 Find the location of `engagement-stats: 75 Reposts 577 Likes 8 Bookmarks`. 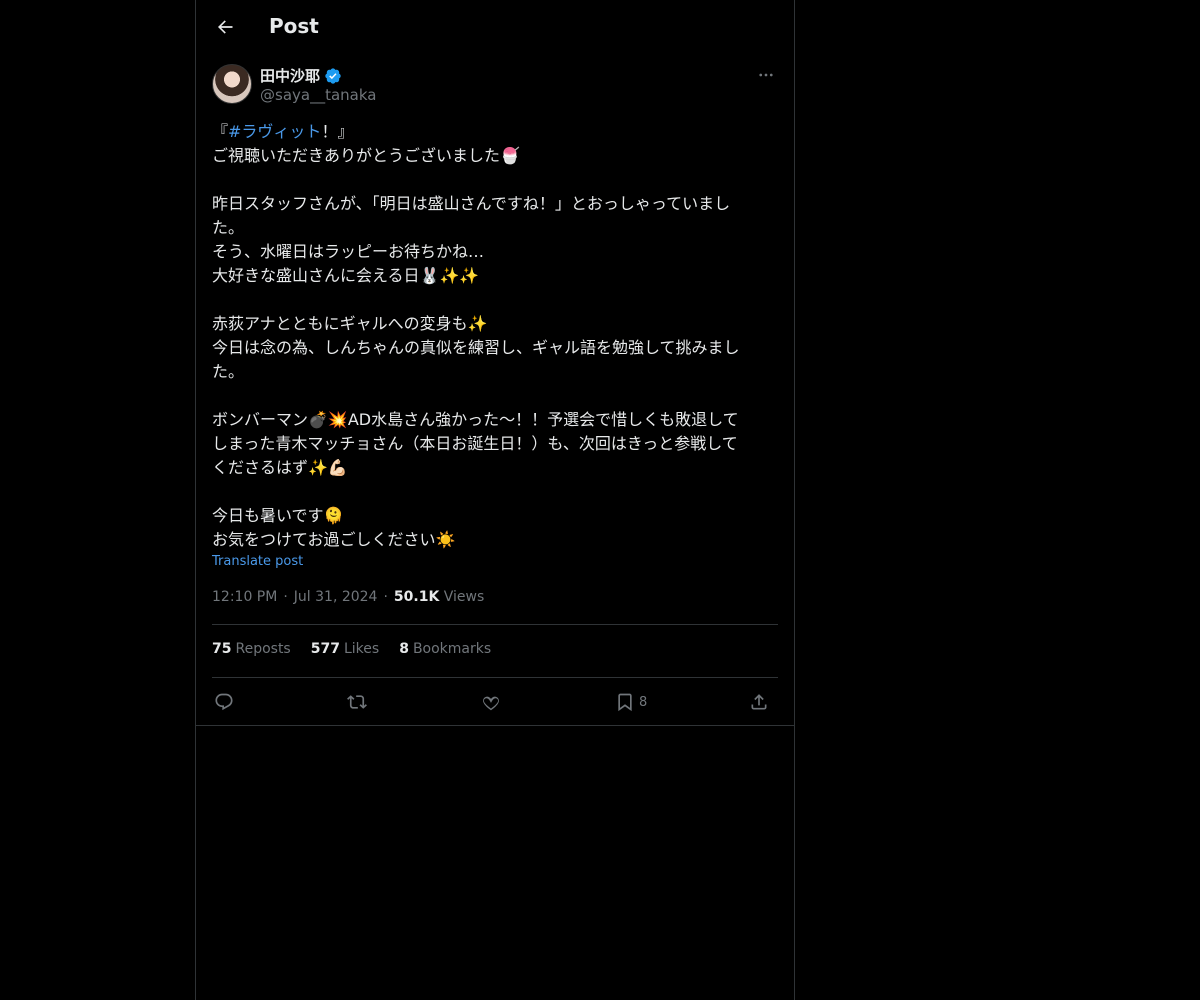

engagement-stats: 75 Reposts 577 Likes 8 Bookmarks is located at coordinates (351, 649).